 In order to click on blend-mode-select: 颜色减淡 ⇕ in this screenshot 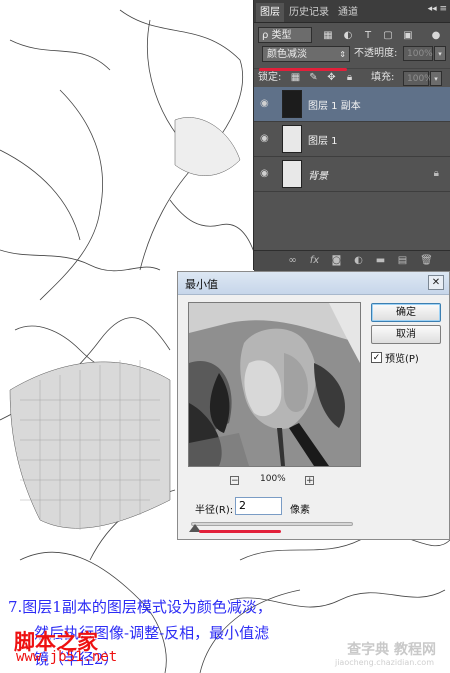, I will do `click(306, 54)`.